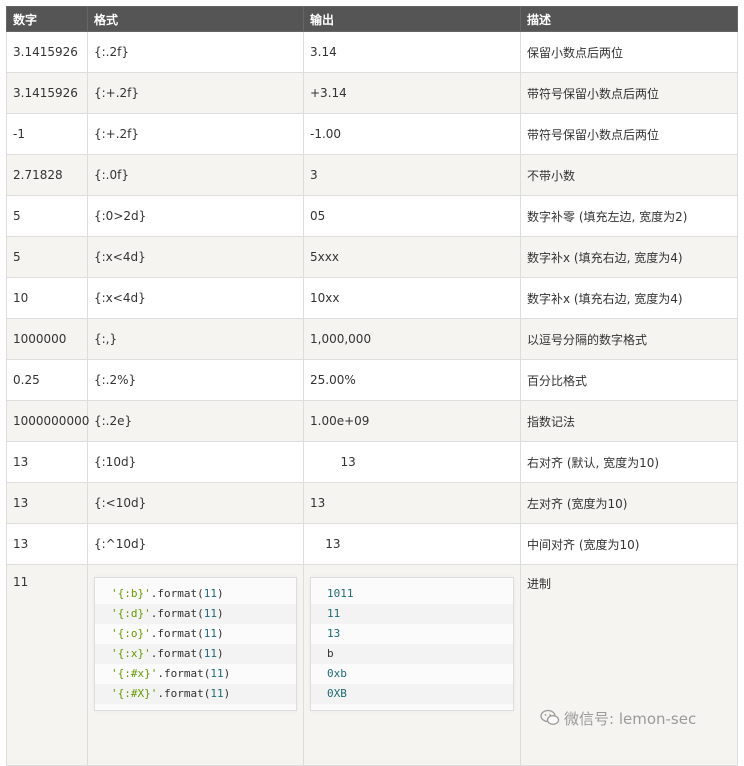 Image resolution: width=744 pixels, height=766 pixels. I want to click on output-line: 13, so click(334, 633).